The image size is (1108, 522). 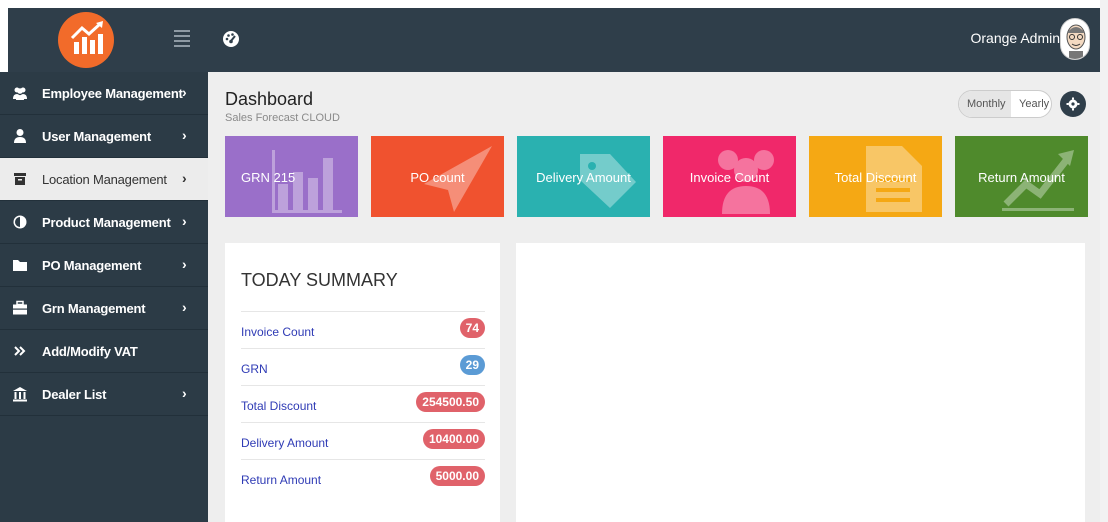 I want to click on sidebar-item-employee-management: Employee Management ›, so click(x=104, y=93).